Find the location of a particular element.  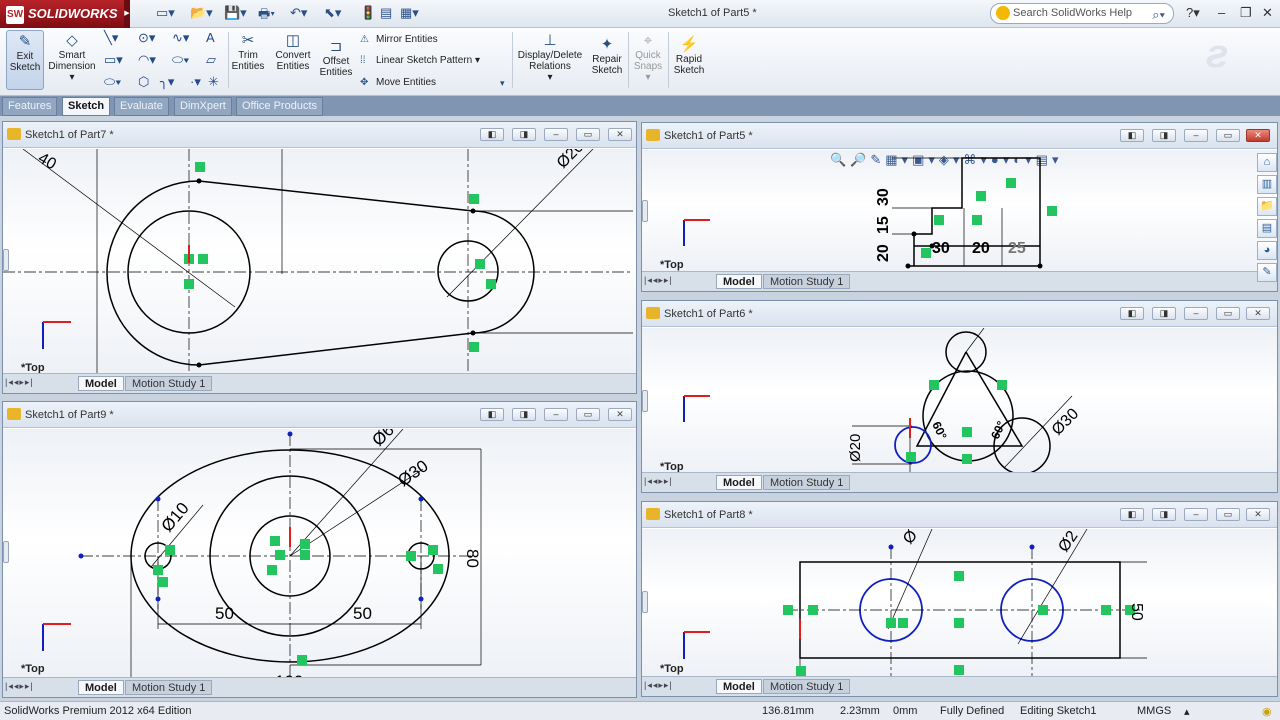

rapid-sketch-button: ⚡ Rapid Sketch is located at coordinates (689, 63).